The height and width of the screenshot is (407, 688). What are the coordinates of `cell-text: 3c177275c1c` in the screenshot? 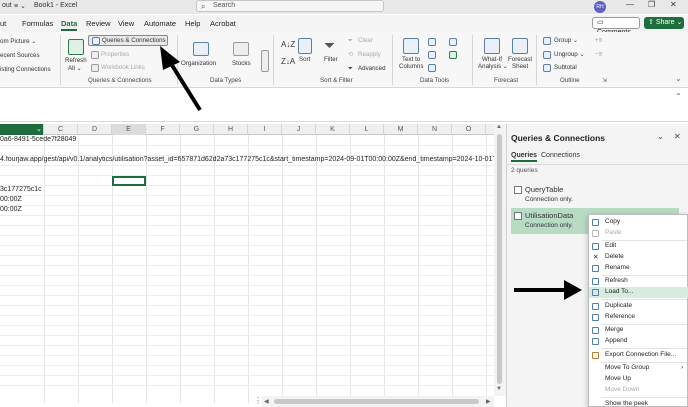 It's located at (30, 189).